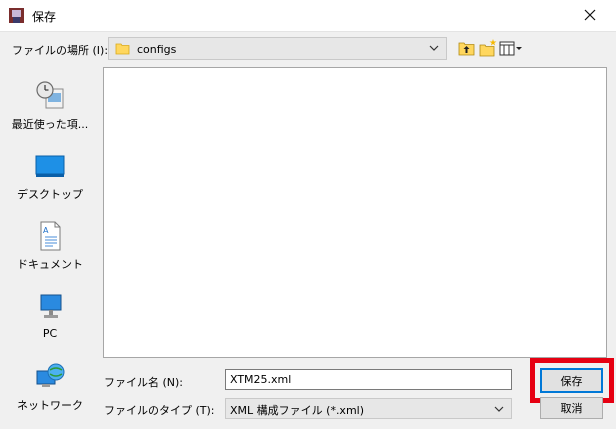 The image size is (616, 429). Describe the element at coordinates (277, 48) in the screenshot. I see `look-in-combo: configs` at that location.